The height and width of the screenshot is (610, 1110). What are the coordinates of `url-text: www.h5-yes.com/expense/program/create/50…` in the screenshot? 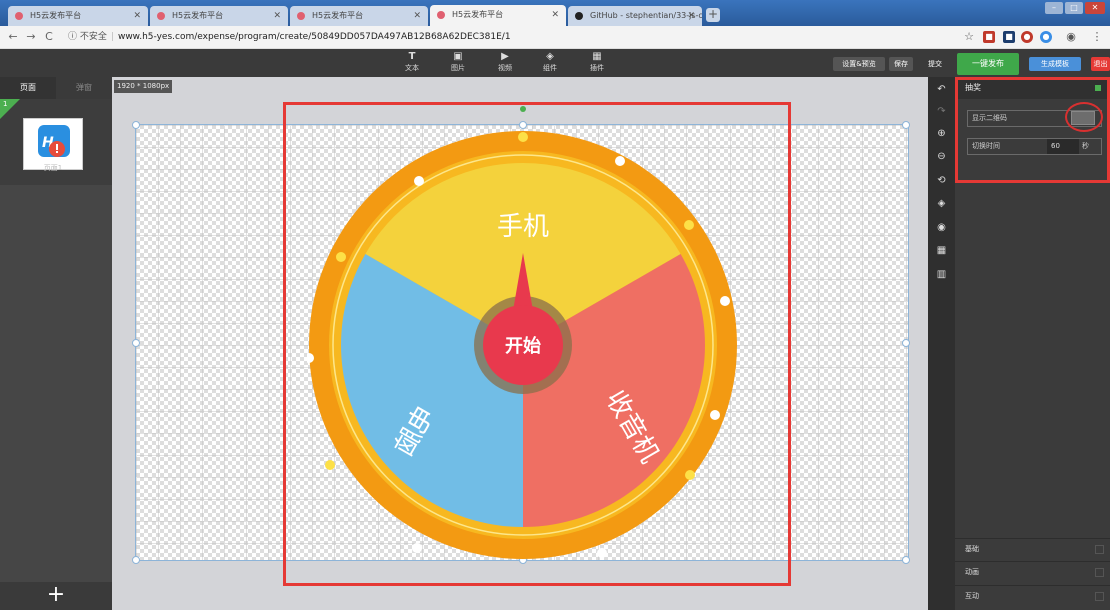 It's located at (314, 37).